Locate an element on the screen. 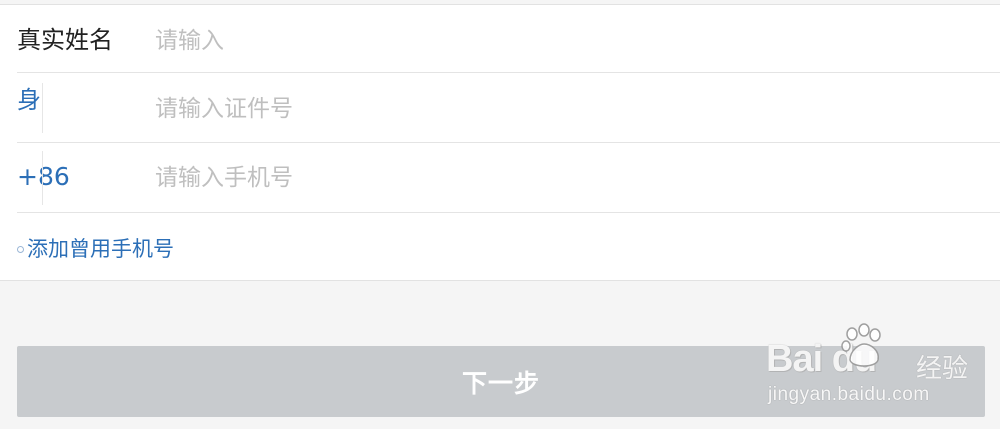 This screenshot has width=1000, height=429. add-old-phone-label: 添加曾用手机号 is located at coordinates (100, 249).